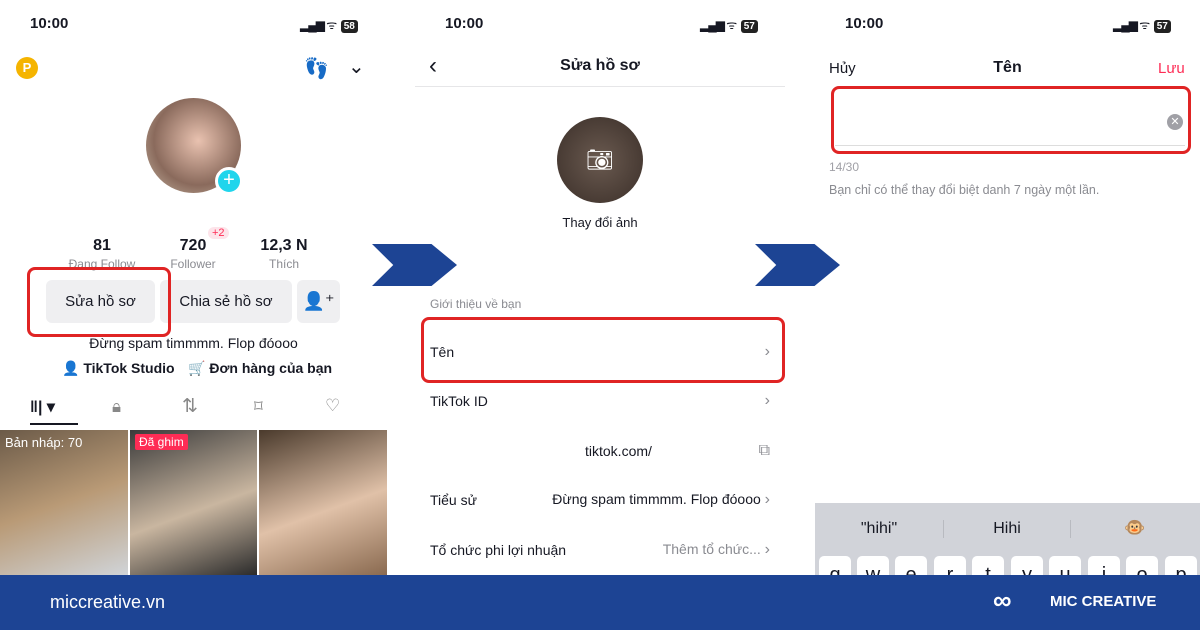 The width and height of the screenshot is (1200, 630). Describe the element at coordinates (600, 602) in the screenshot. I see `footer-banner: miccreative.vn ∞ MIC CREATIVE` at that location.